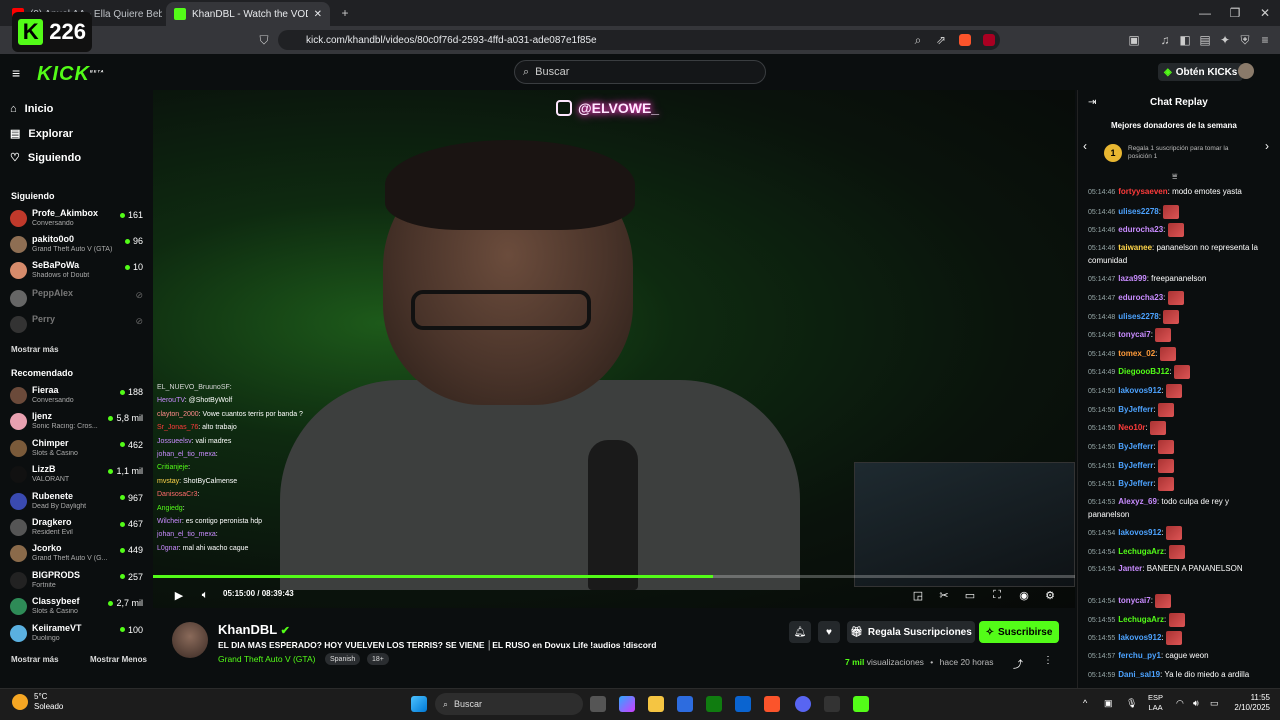 Image resolution: width=1280 pixels, height=720 pixels. I want to click on channel-item: KeiirameVT Duolingo 100, so click(78, 634).